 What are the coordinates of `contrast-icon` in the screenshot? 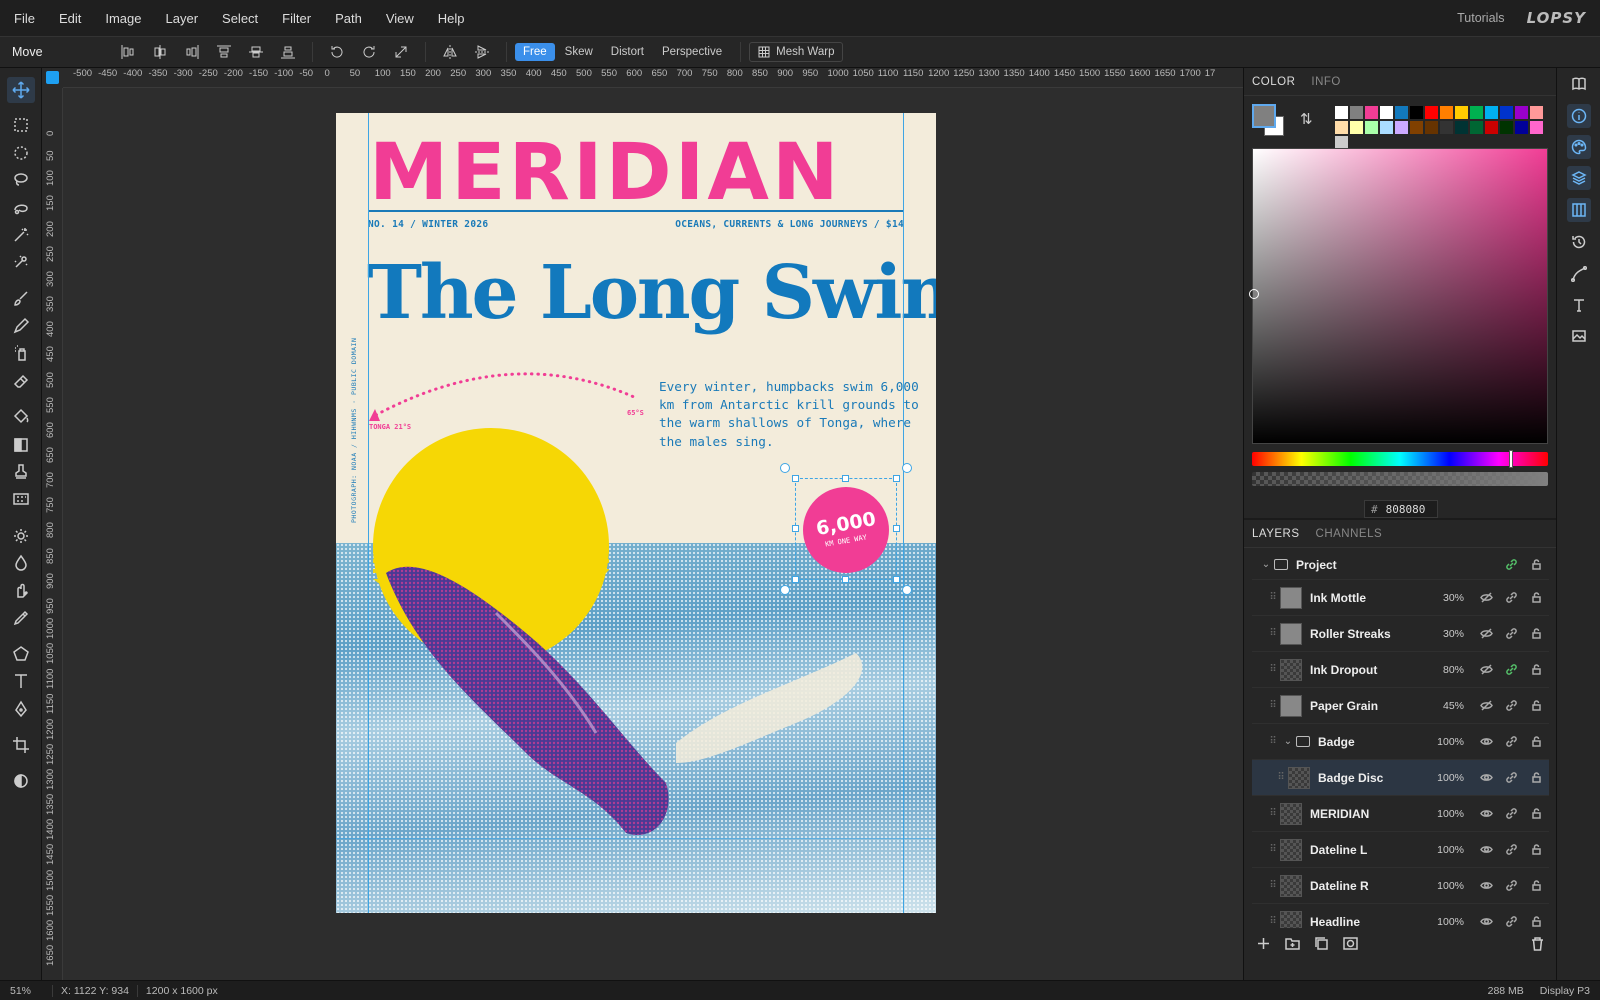 It's located at (21, 781).